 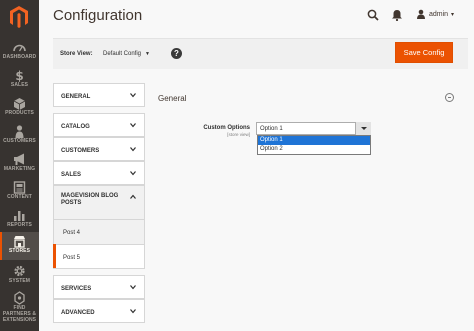 I want to click on chevron-down-icon: ▾, so click(x=452, y=14).